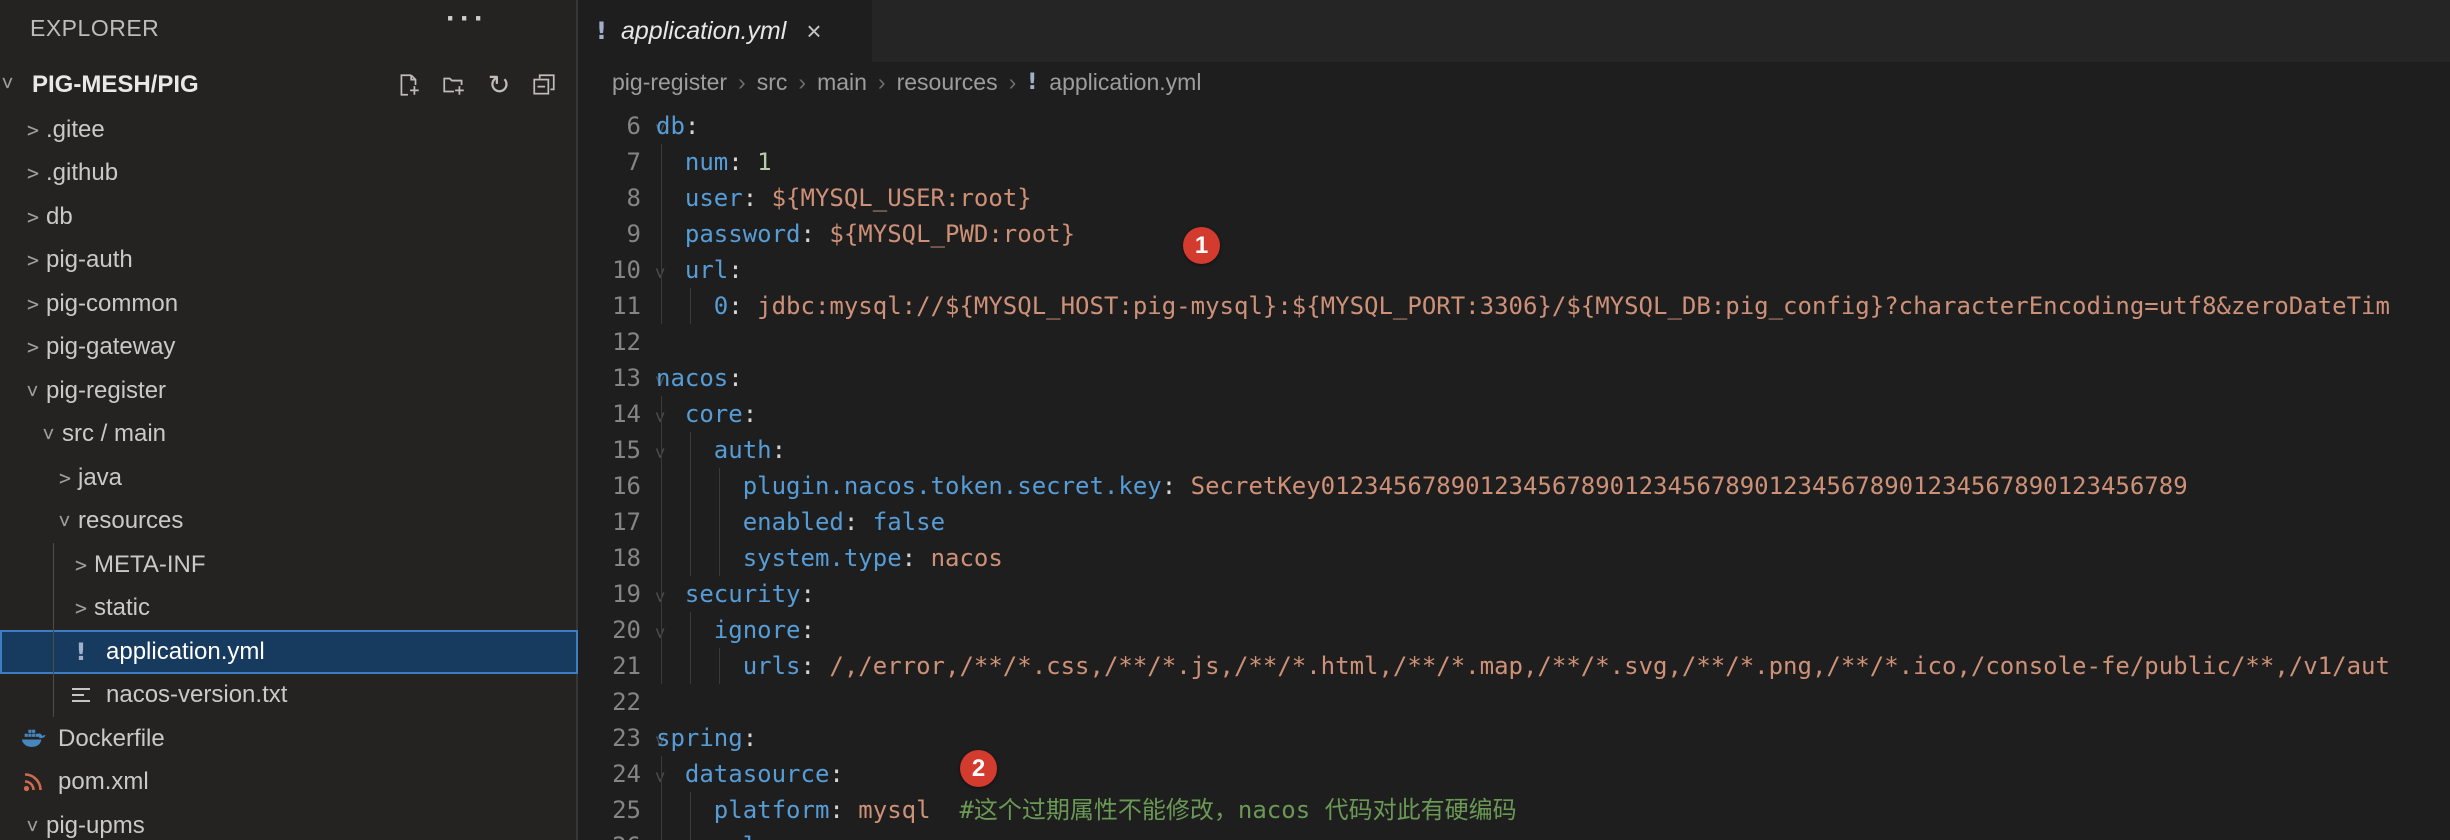  I want to click on tree-folder-java: > java, so click(289, 478).